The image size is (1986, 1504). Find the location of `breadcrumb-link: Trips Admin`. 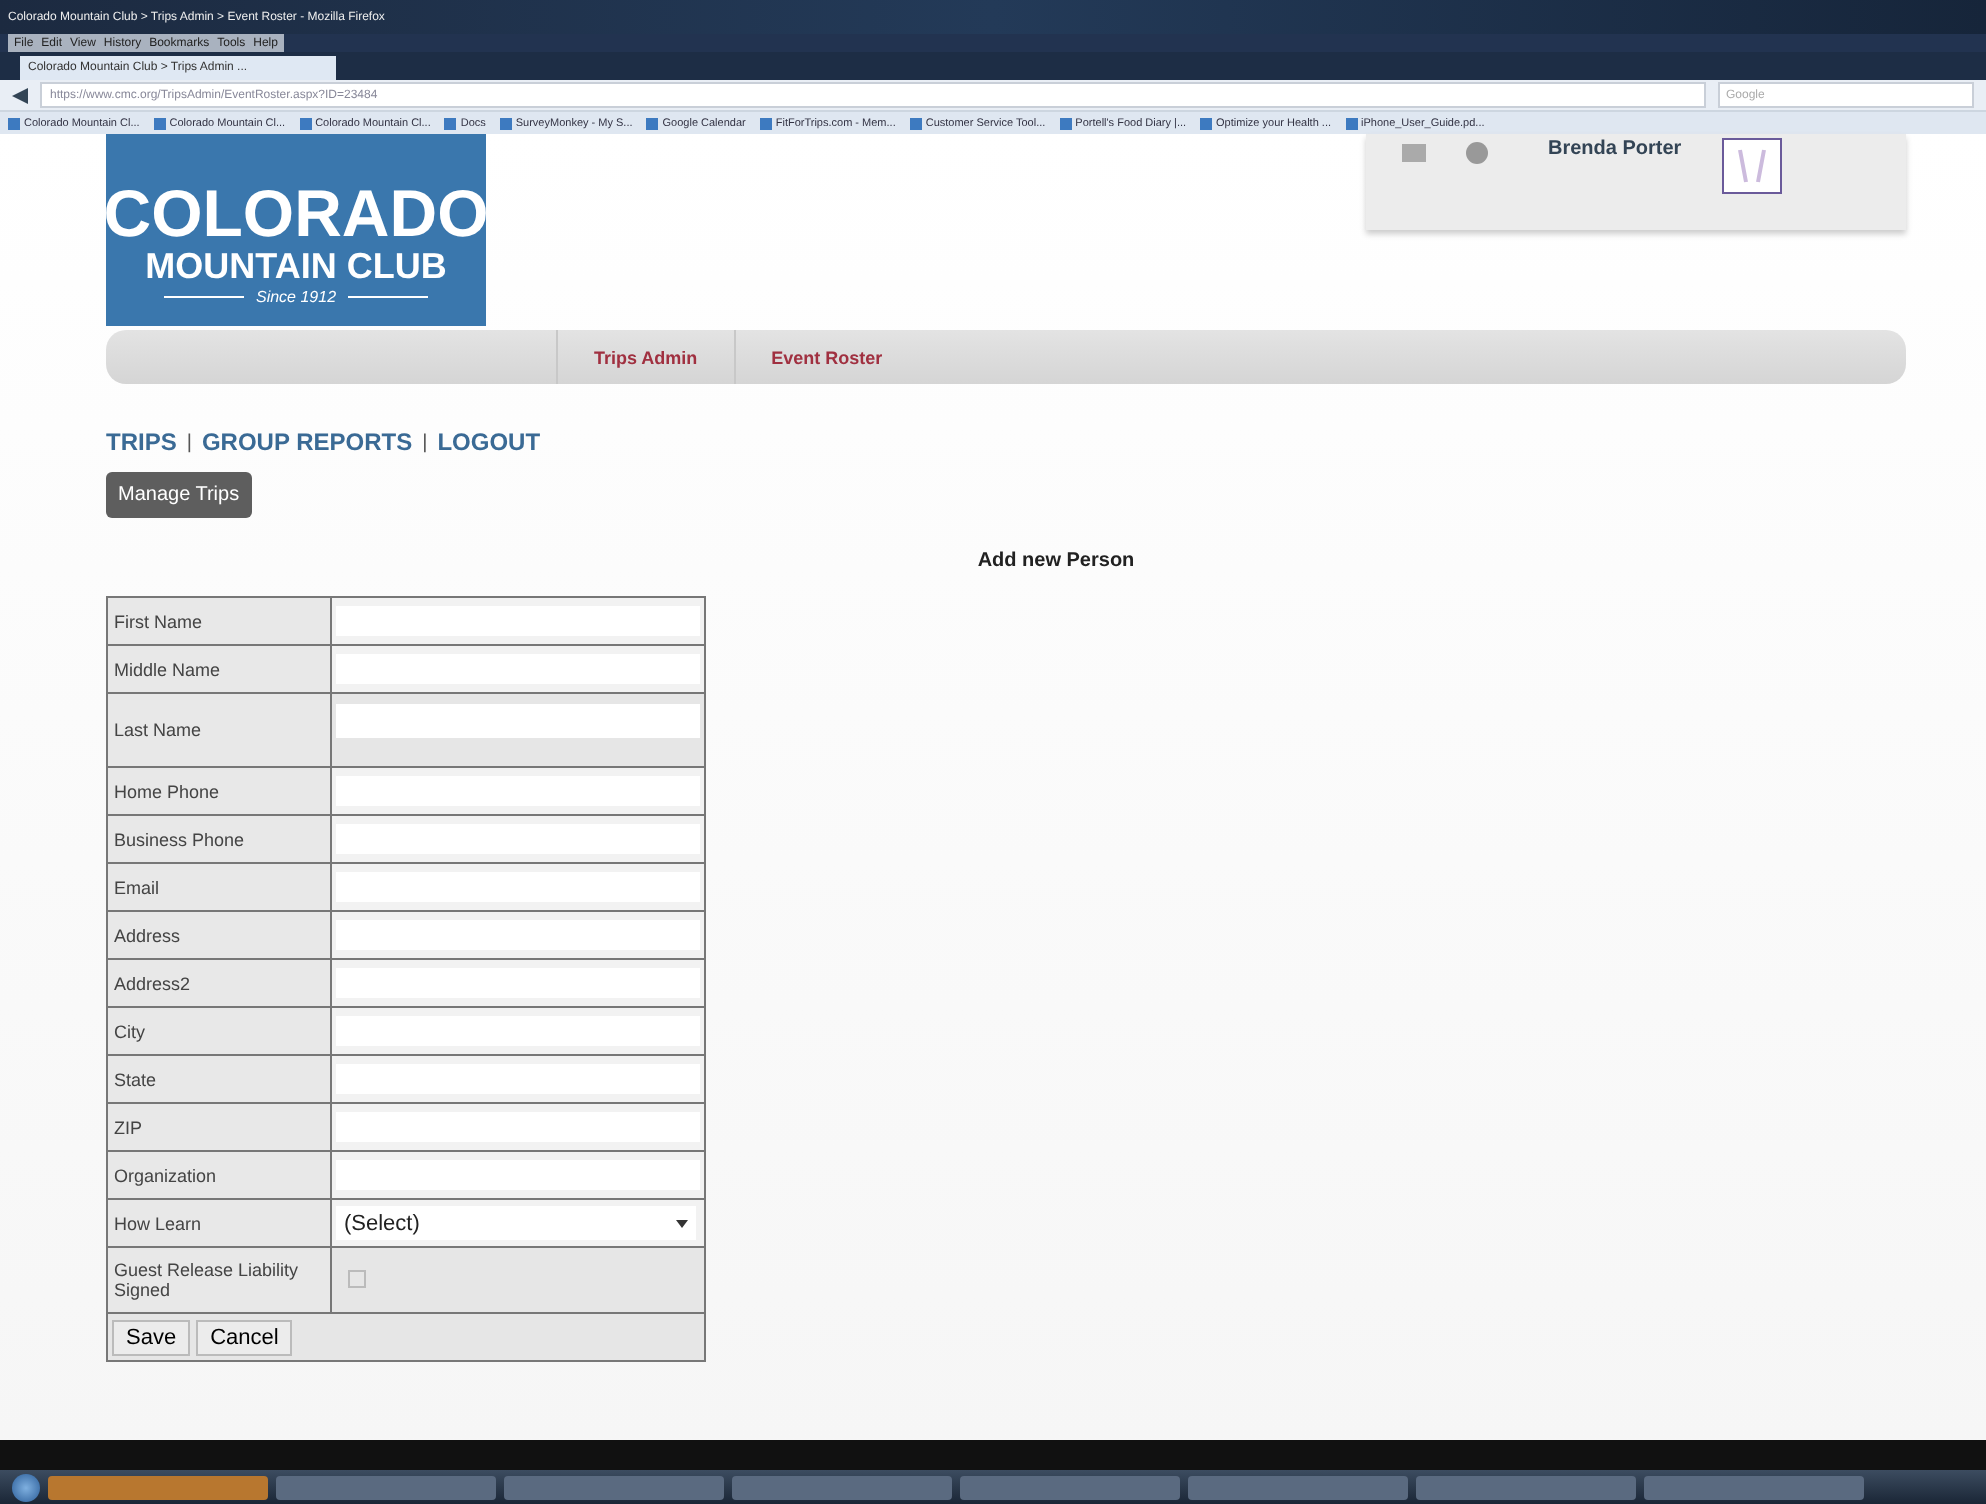

breadcrumb-link: Trips Admin is located at coordinates (645, 357).